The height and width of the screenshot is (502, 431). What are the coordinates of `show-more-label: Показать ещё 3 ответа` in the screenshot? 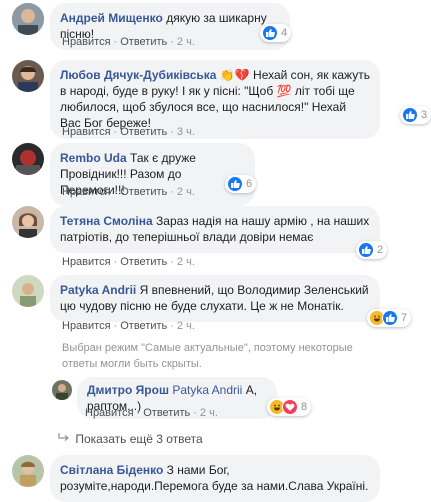 It's located at (138, 439).